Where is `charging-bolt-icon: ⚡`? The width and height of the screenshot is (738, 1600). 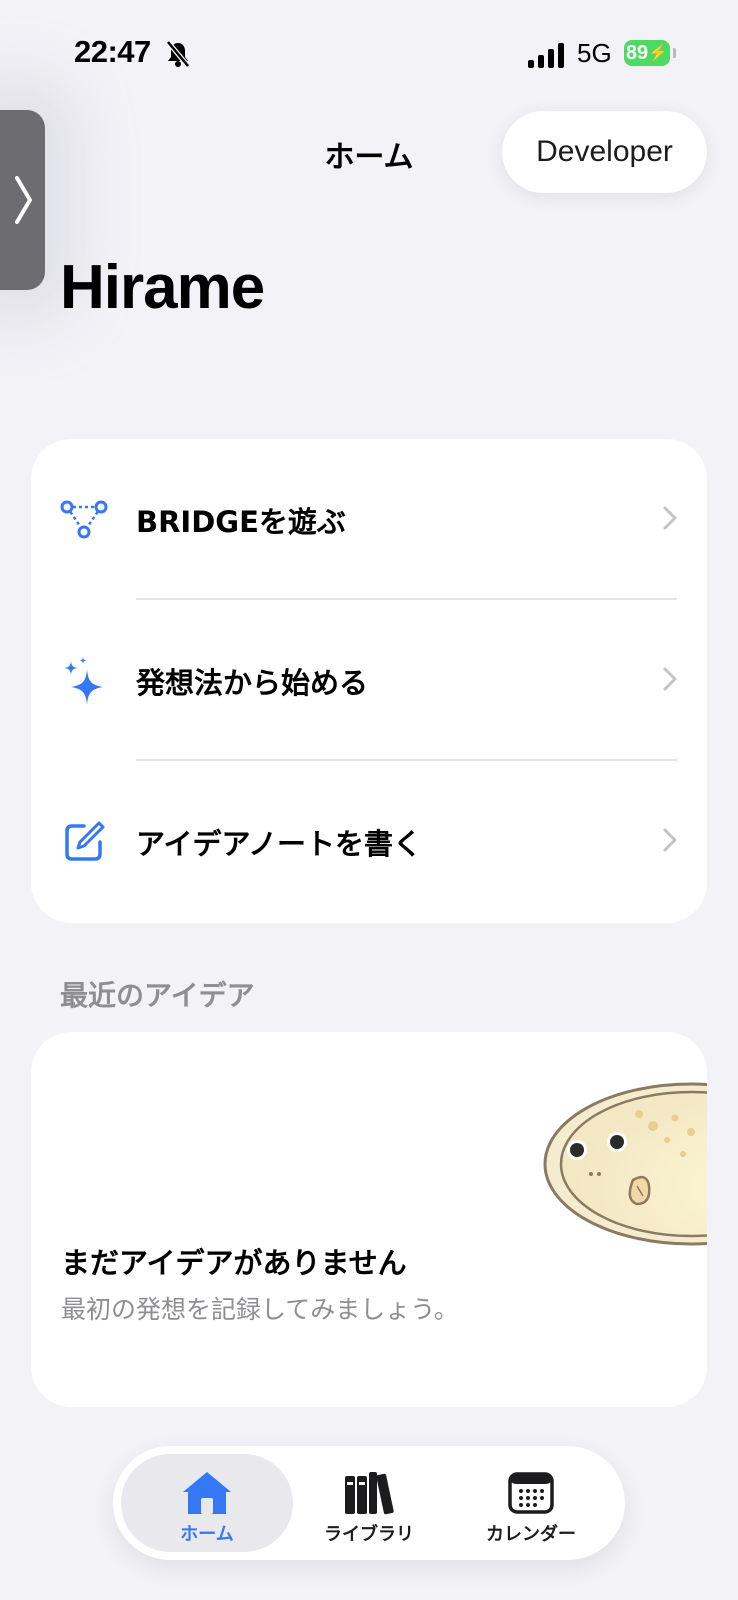
charging-bolt-icon: ⚡ is located at coordinates (658, 53).